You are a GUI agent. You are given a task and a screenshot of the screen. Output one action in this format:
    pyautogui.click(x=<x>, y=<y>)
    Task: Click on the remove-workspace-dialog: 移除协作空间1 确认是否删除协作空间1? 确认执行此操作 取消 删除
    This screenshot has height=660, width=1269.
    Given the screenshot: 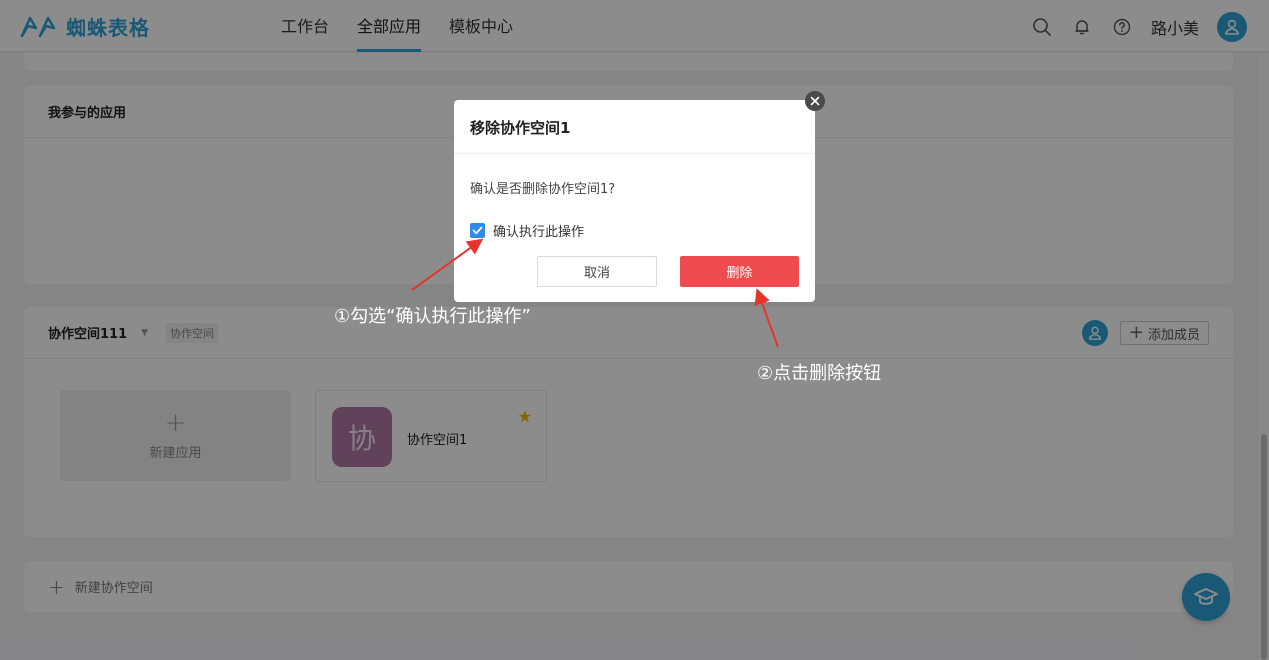 What is the action you would take?
    pyautogui.click(x=634, y=201)
    